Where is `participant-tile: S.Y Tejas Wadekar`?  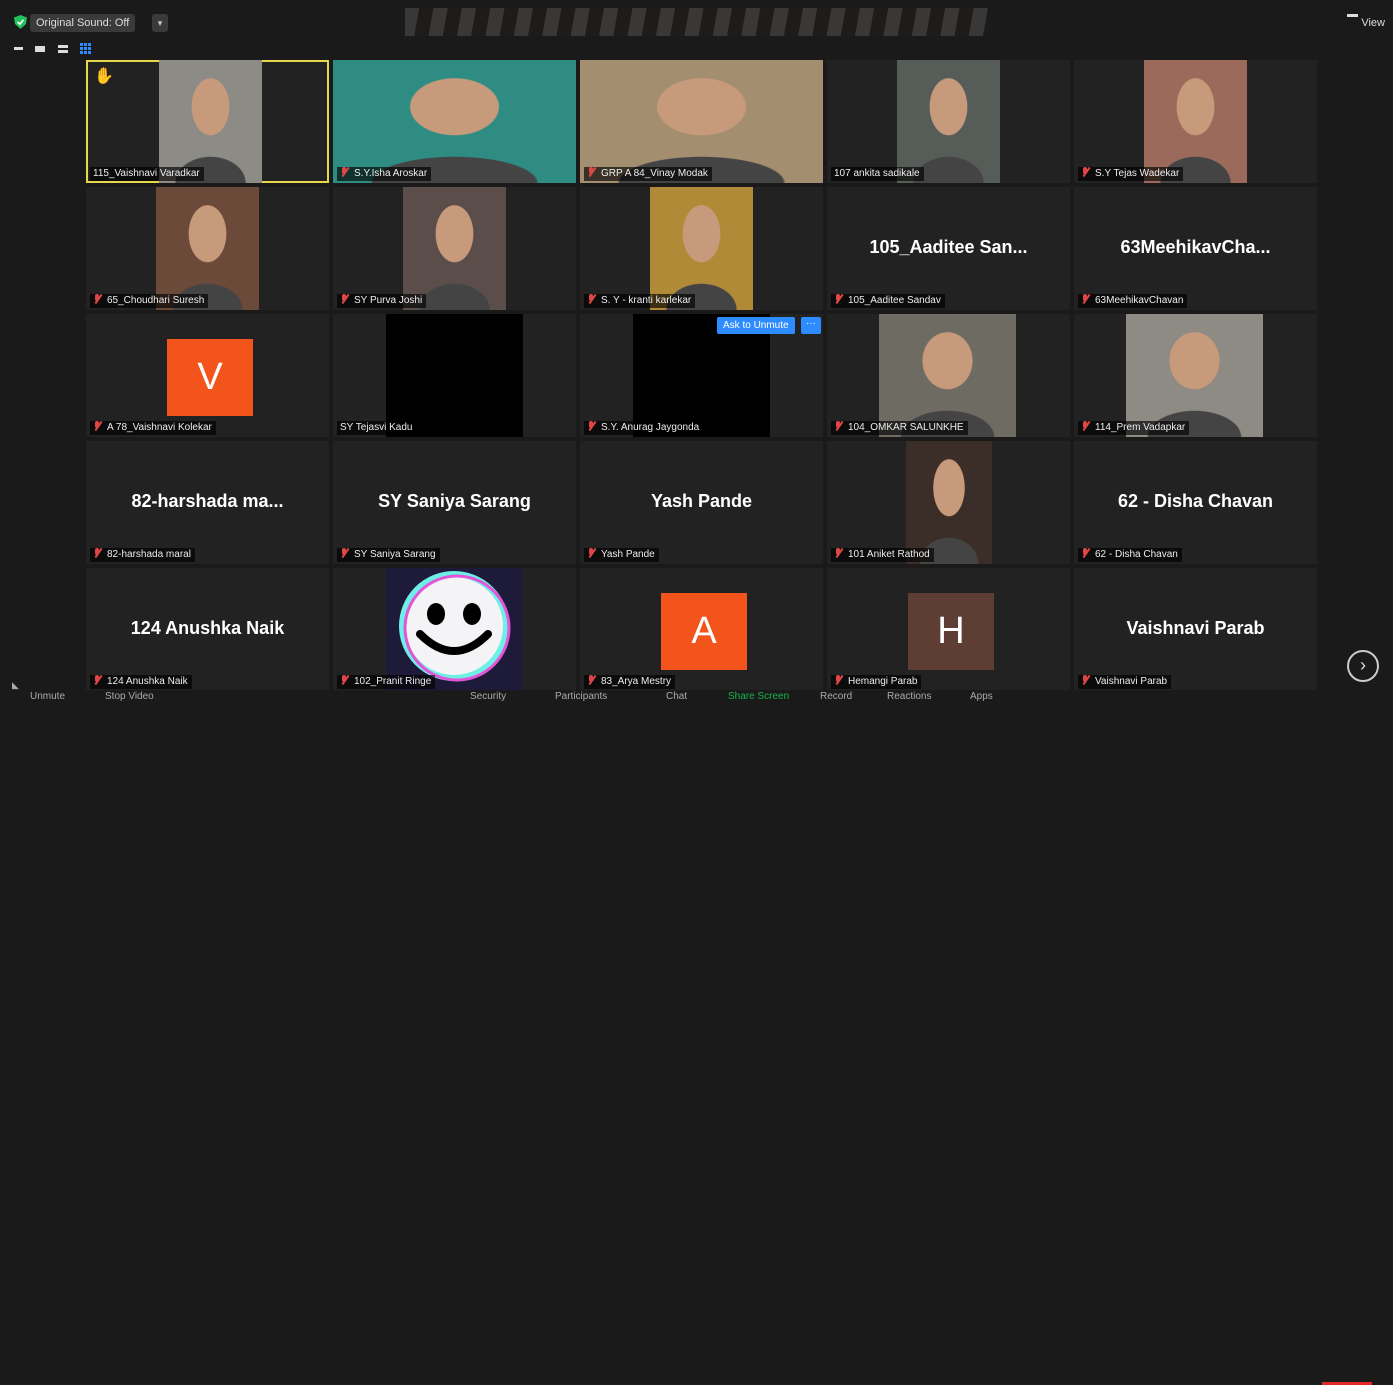
participant-tile: S.Y Tejas Wadekar is located at coordinates (1195, 121).